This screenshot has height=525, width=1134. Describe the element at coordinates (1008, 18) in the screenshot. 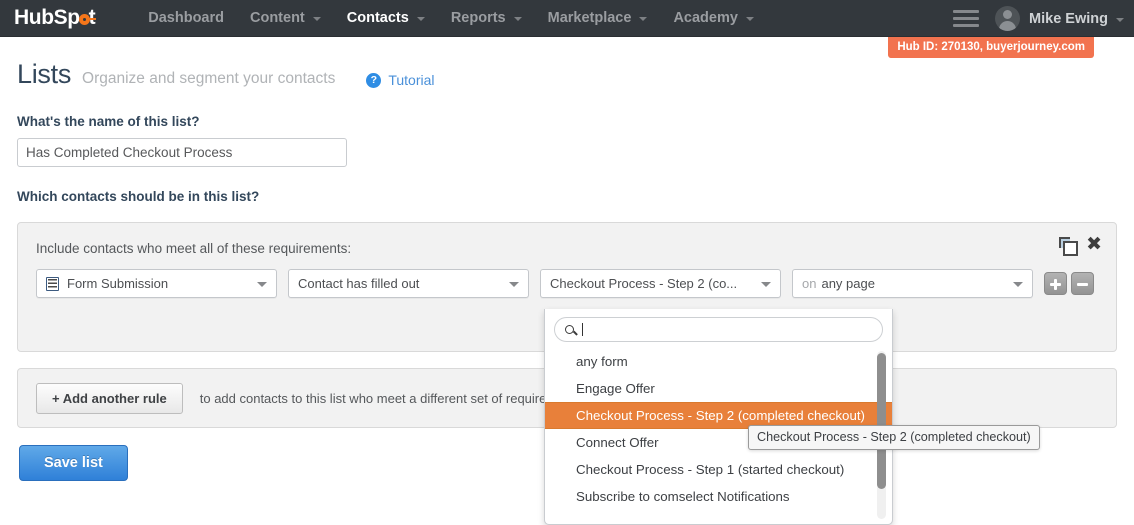

I see `avatar` at that location.